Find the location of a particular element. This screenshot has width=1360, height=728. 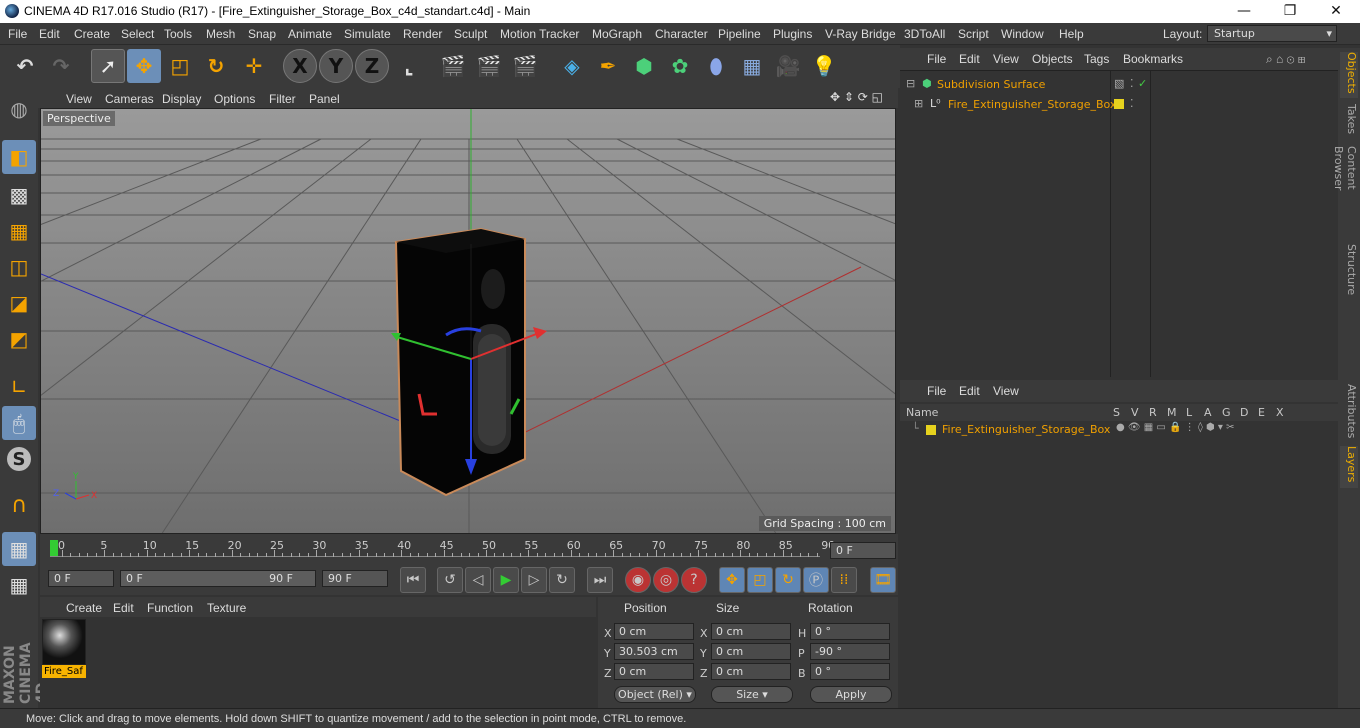

menu-mesh: Mesh is located at coordinates (220, 34).